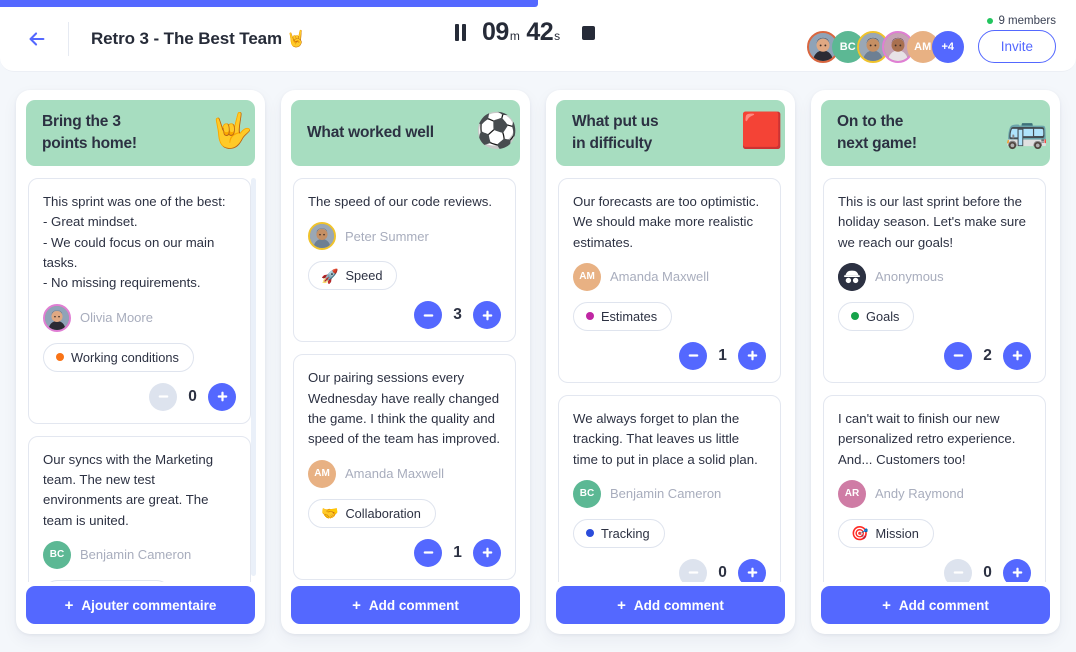 Image resolution: width=1076 pixels, height=652 pixels. What do you see at coordinates (57, 317) in the screenshot?
I see `avatar` at bounding box center [57, 317].